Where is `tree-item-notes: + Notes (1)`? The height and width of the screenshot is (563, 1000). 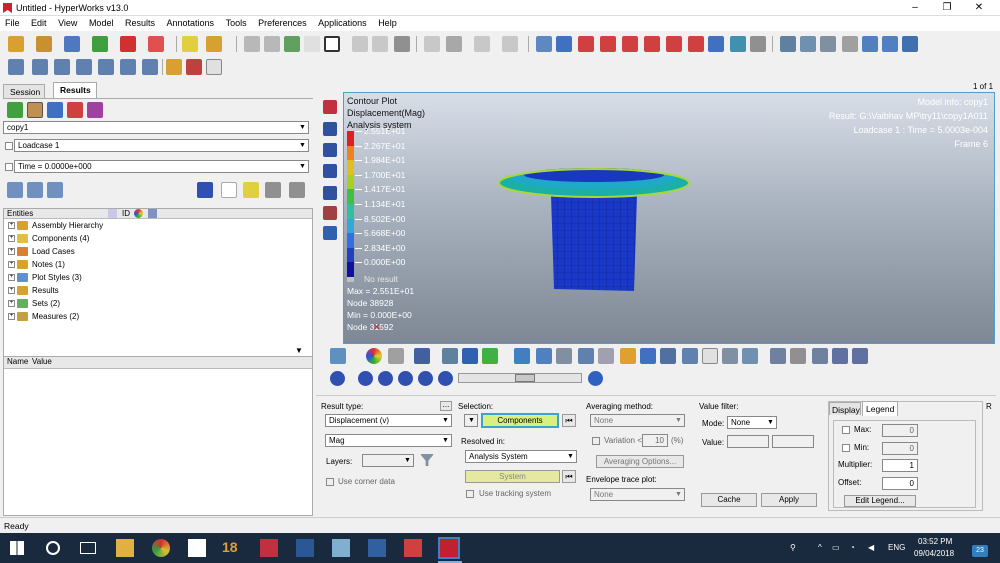
tree-item-notes: + Notes (1) is located at coordinates (158, 264).